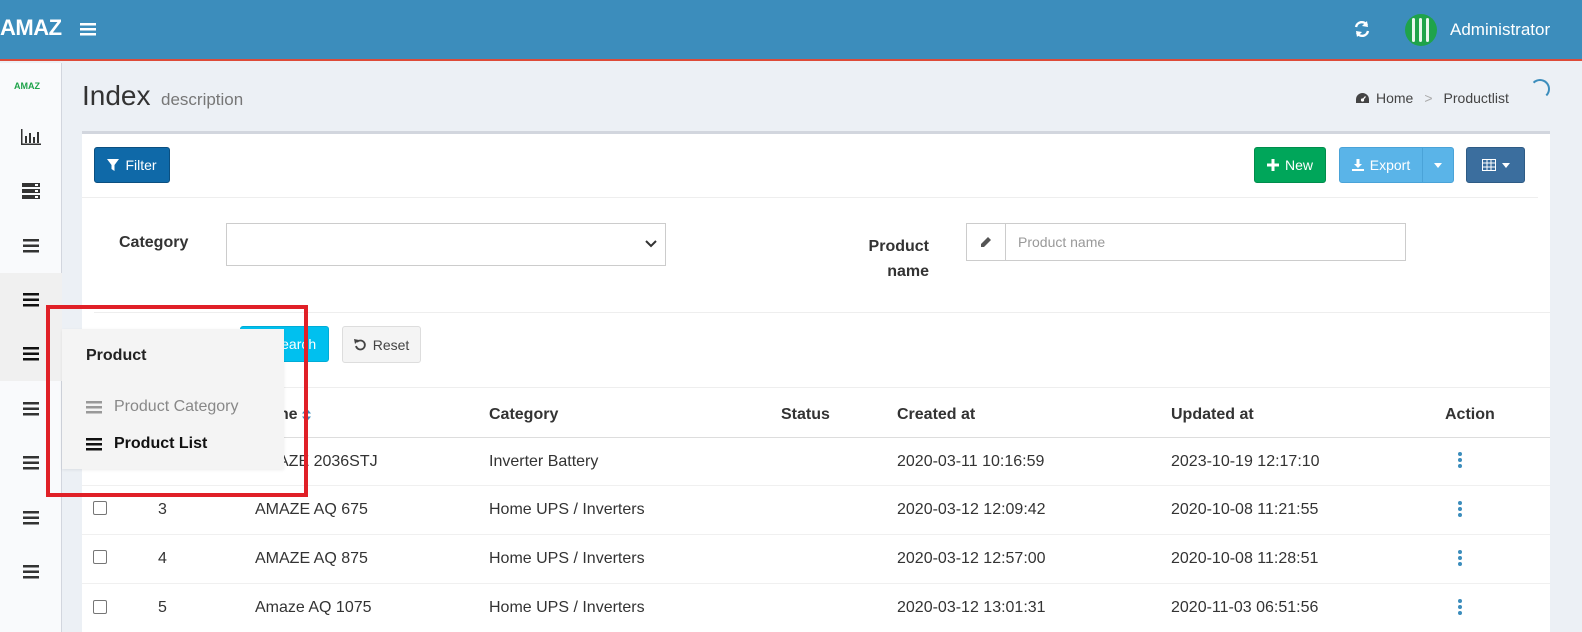  What do you see at coordinates (162, 607) in the screenshot?
I see `cell-id: 5` at bounding box center [162, 607].